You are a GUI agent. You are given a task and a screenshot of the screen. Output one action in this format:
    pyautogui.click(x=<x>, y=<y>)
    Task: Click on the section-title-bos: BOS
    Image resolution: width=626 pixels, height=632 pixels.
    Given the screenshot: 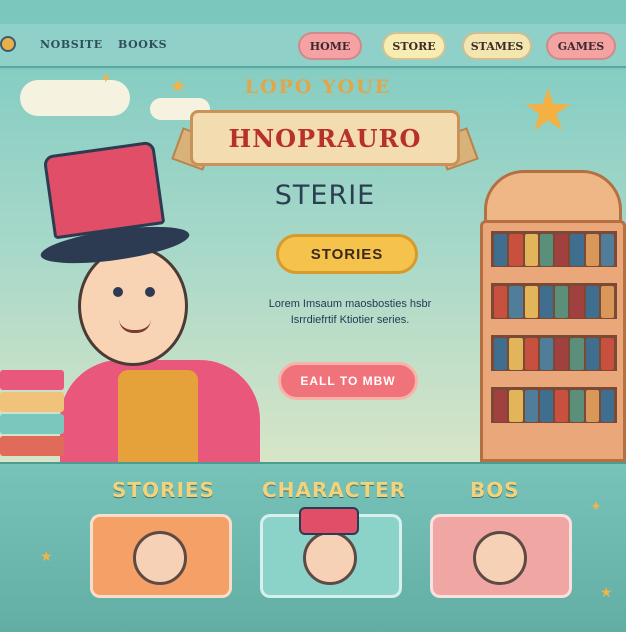 What is the action you would take?
    pyautogui.click(x=495, y=490)
    